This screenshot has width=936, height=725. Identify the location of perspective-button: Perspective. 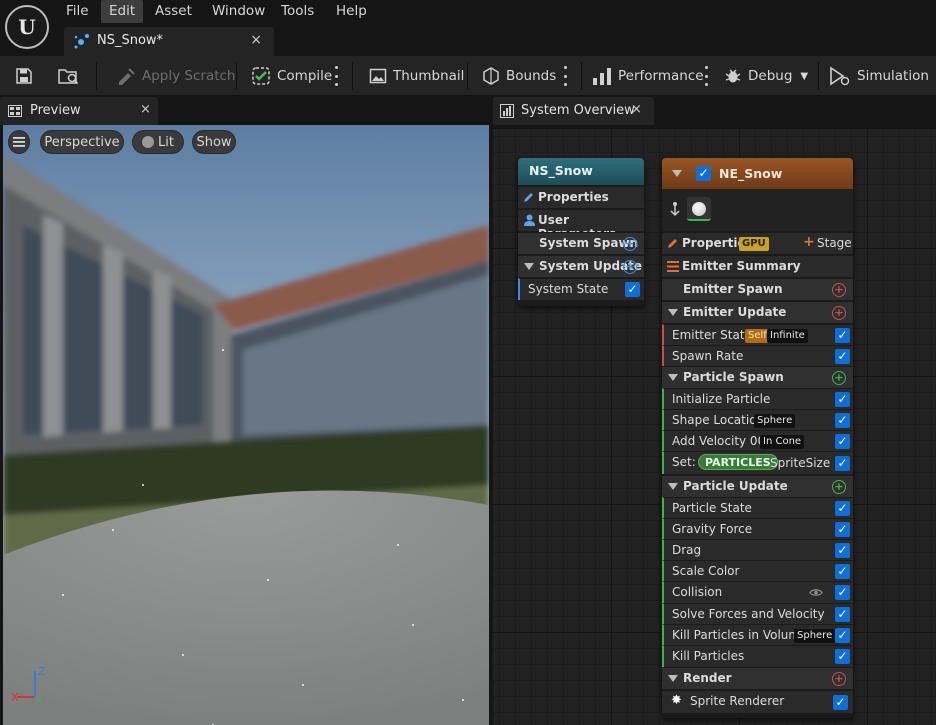
(82, 142).